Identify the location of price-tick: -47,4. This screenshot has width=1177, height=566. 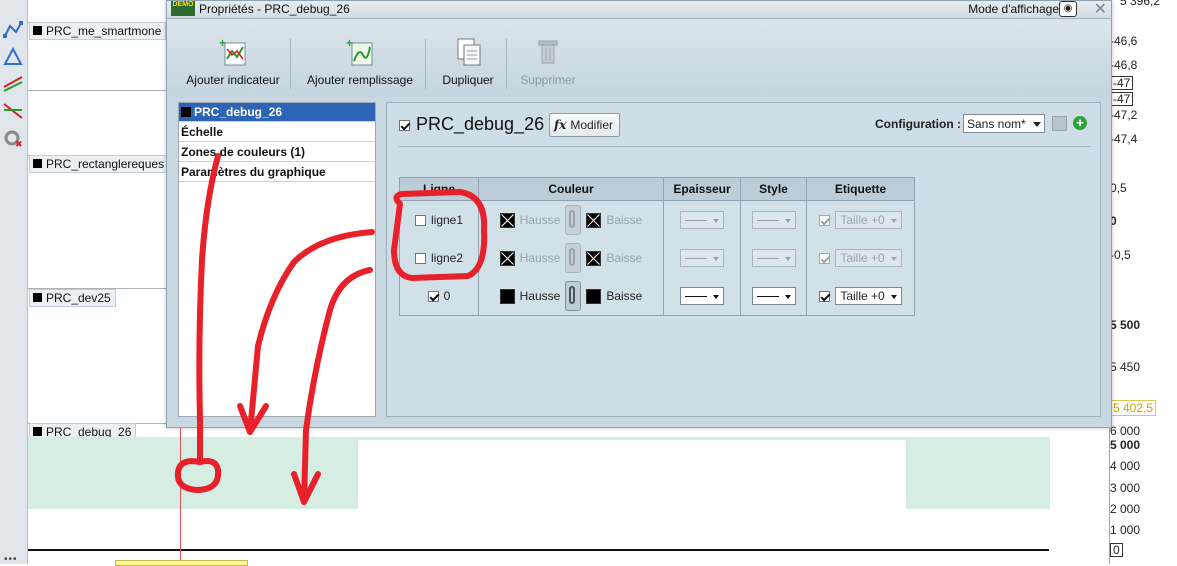
(1124, 139).